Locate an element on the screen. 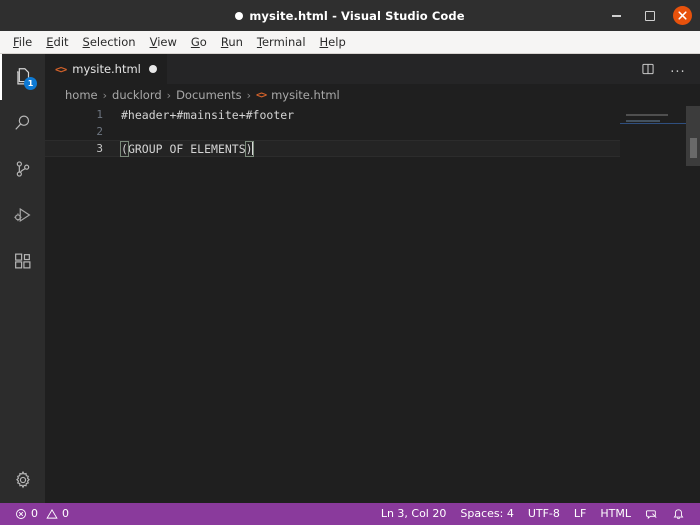 The image size is (700, 525). menu-go: Go is located at coordinates (199, 42).